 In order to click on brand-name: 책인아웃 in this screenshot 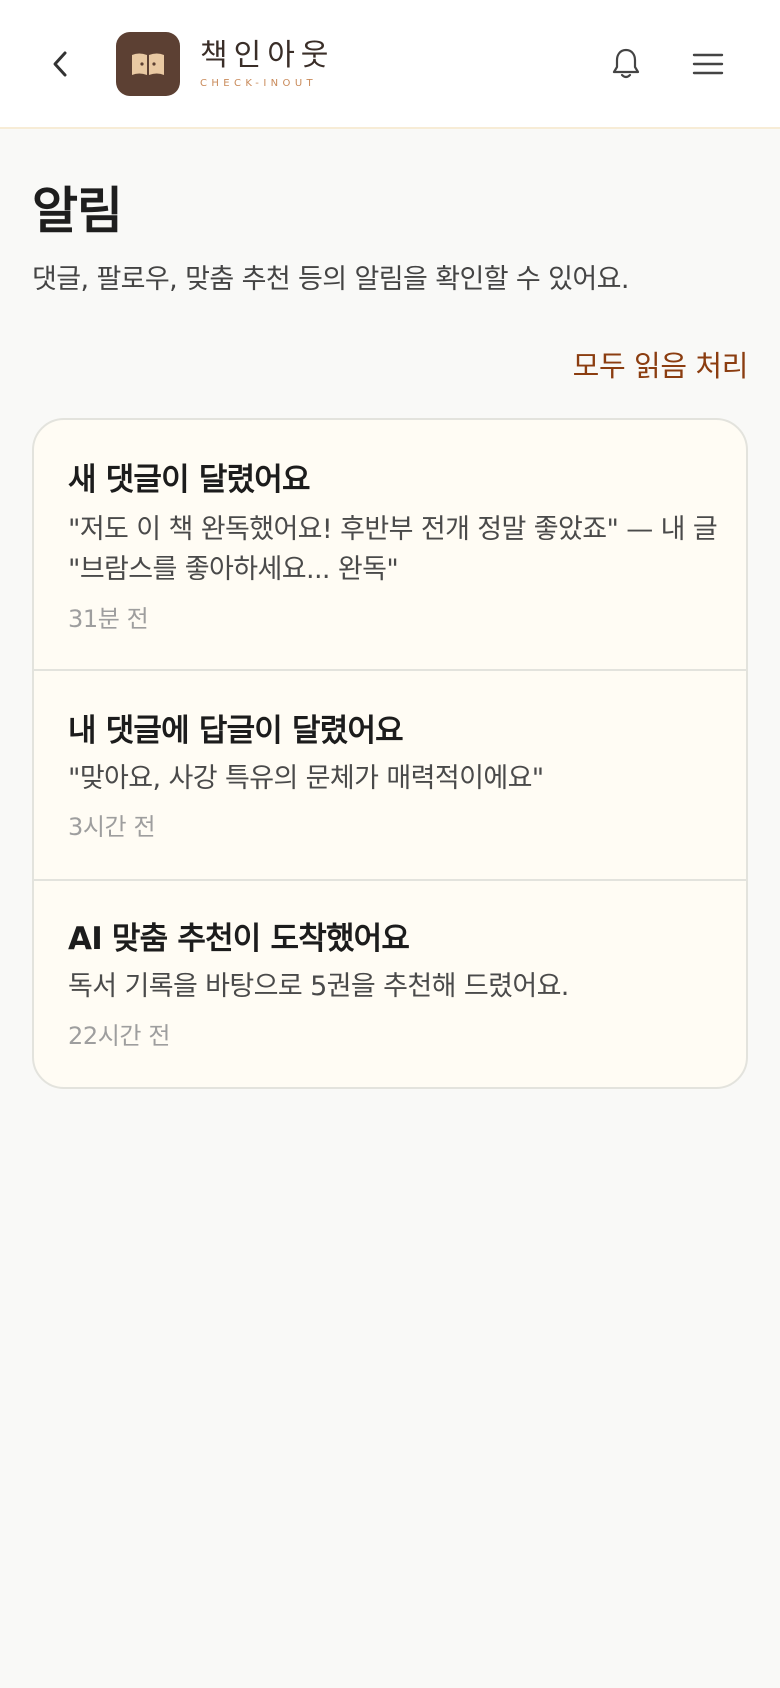, I will do `click(267, 55)`.